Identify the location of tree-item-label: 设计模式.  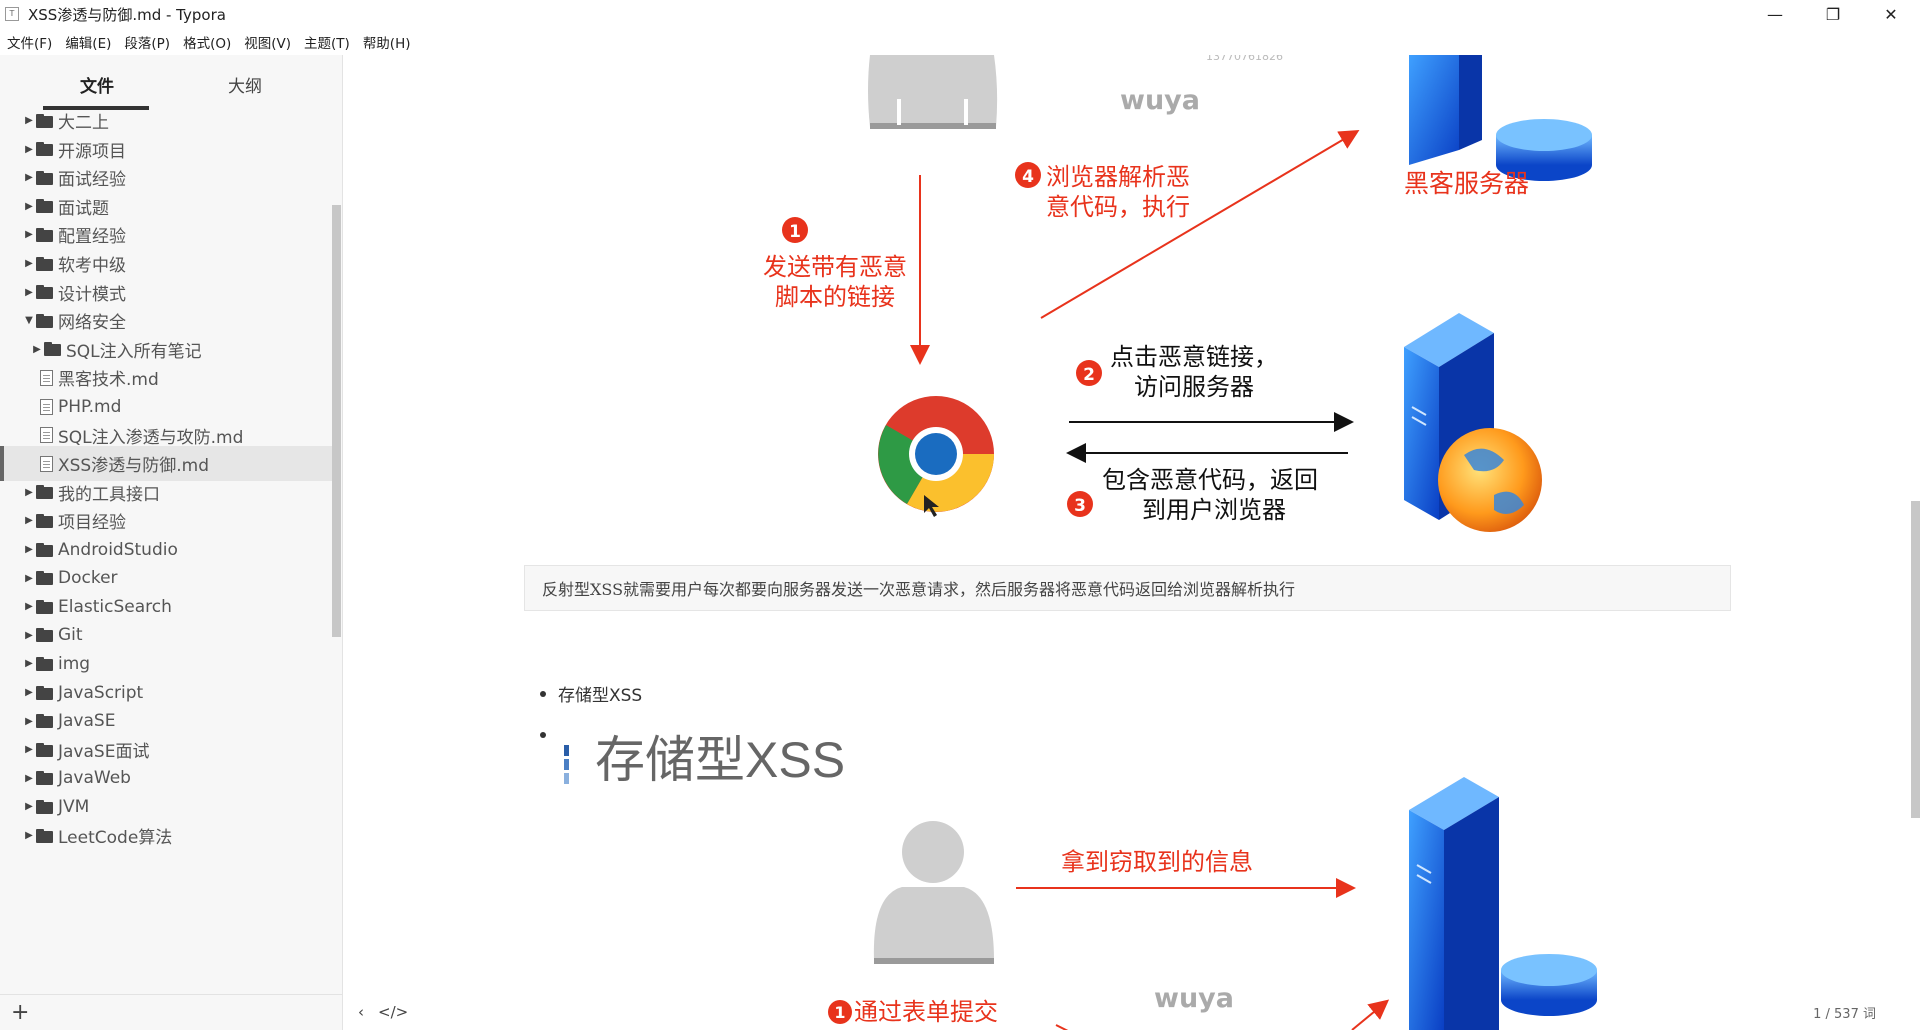
(92, 294).